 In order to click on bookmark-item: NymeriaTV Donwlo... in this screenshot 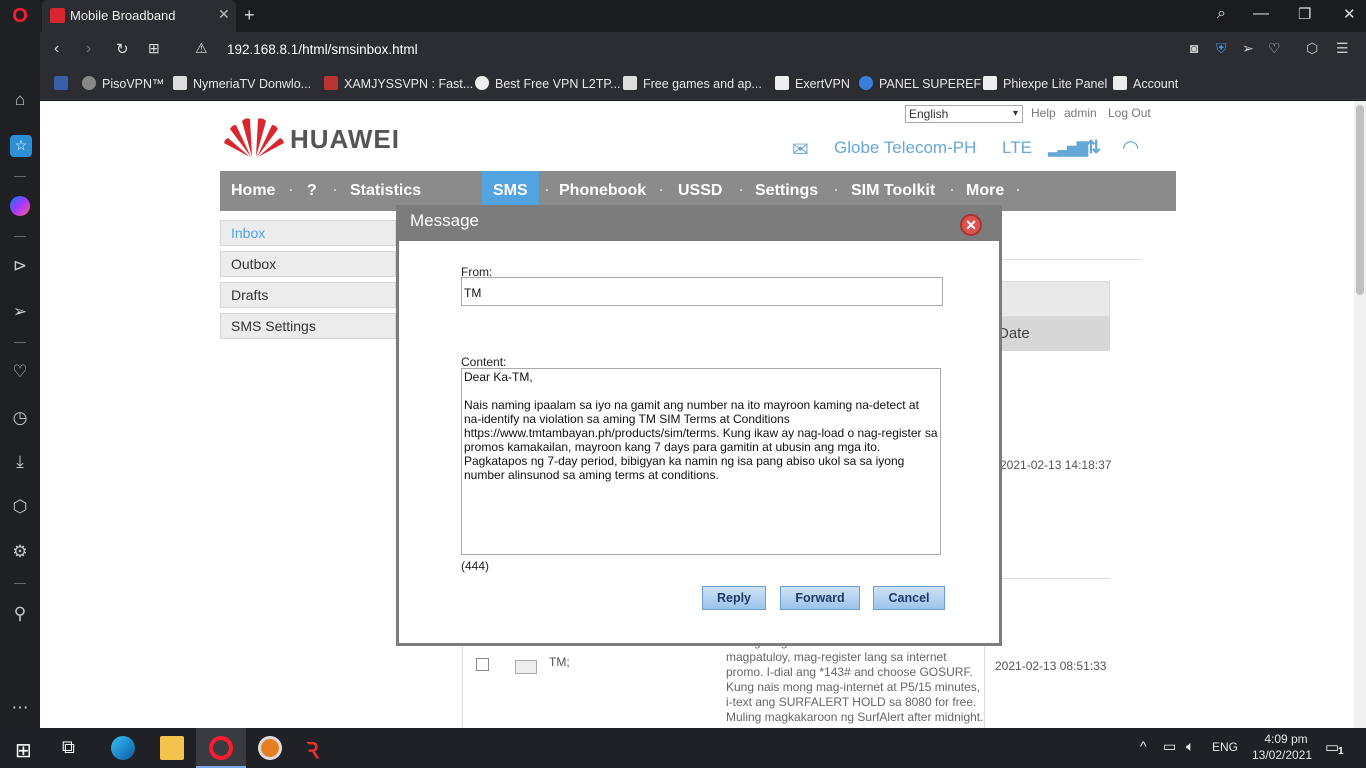, I will do `click(242, 83)`.